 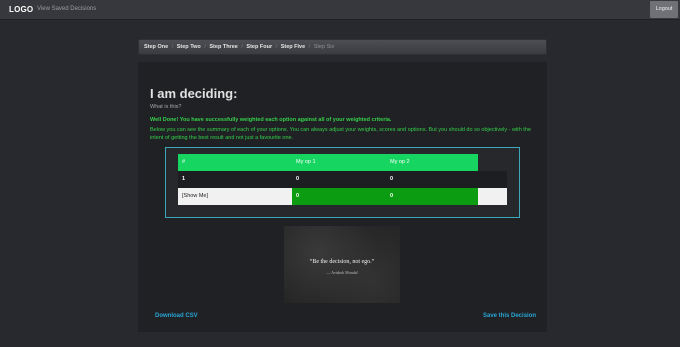 I want to click on table-header-cell: My op 2, so click(x=400, y=162).